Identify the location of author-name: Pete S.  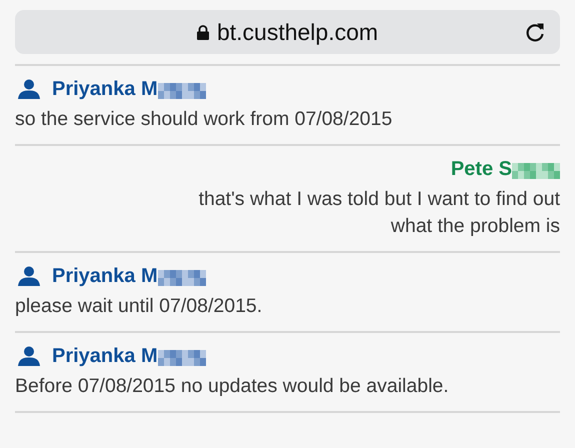
(481, 169).